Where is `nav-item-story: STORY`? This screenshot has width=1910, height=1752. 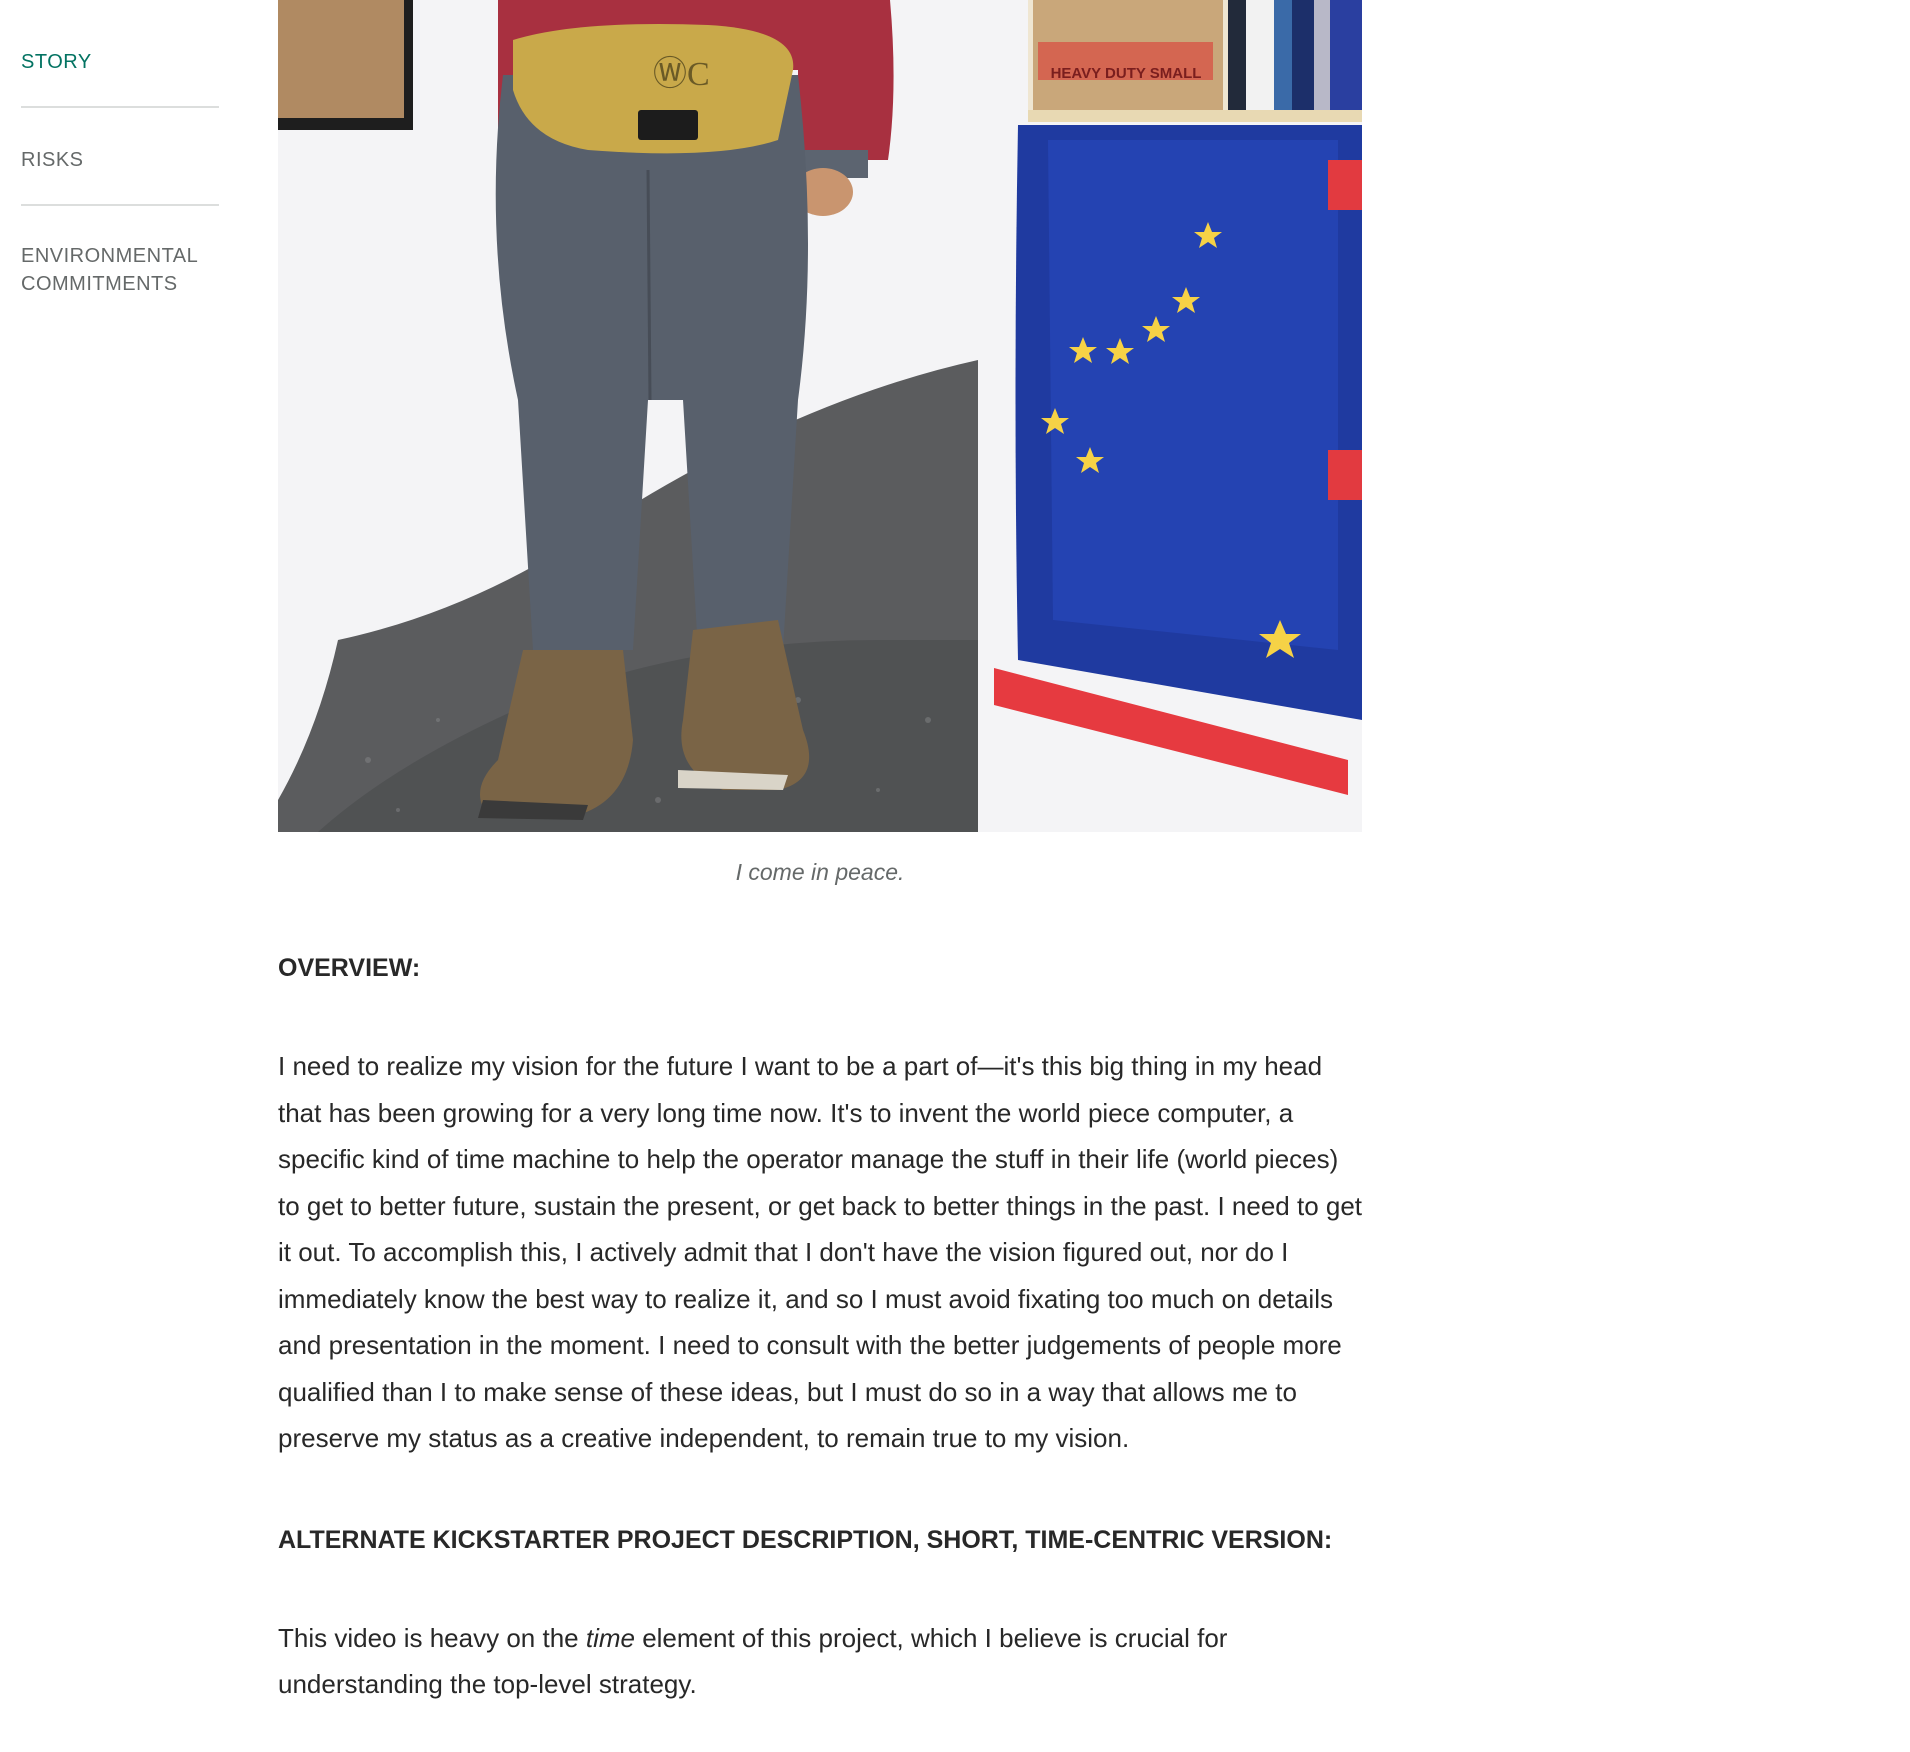 nav-item-story: STORY is located at coordinates (120, 71).